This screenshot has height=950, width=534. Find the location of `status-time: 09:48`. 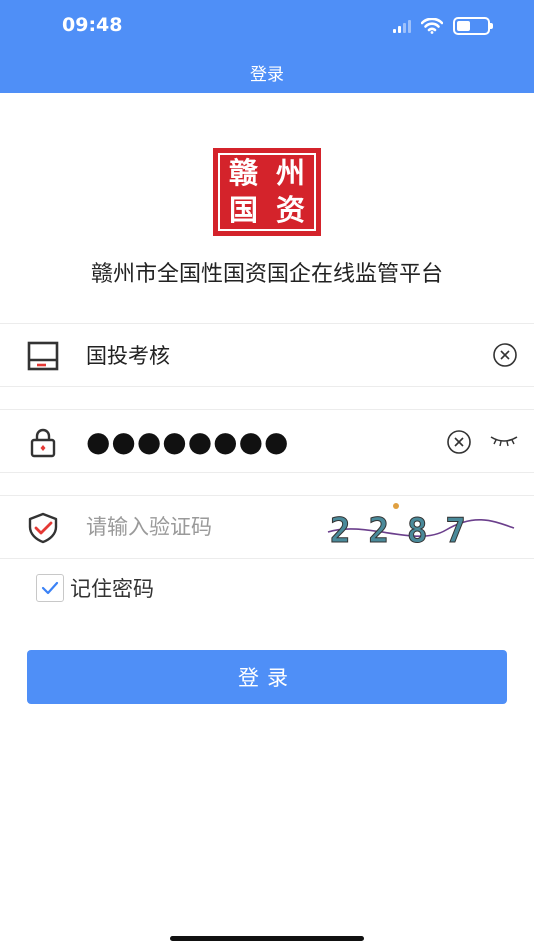

status-time: 09:48 is located at coordinates (92, 25).